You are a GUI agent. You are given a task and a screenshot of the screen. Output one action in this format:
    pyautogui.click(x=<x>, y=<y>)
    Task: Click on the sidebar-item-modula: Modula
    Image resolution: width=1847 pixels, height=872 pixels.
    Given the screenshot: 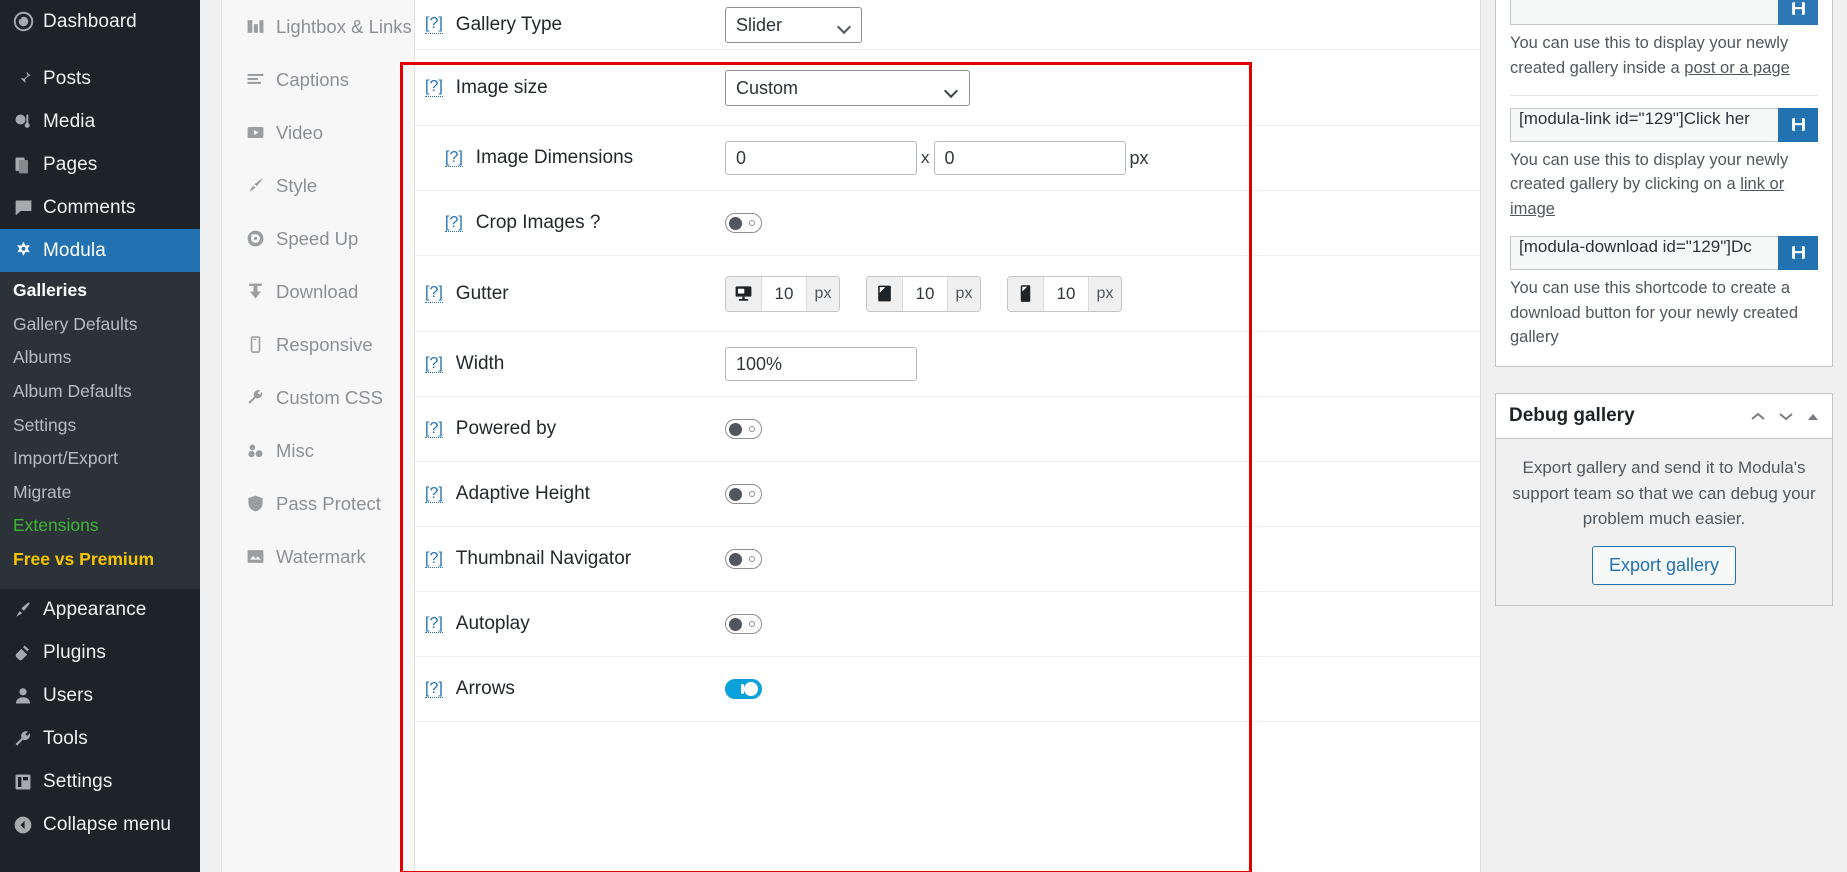 What is the action you would take?
    pyautogui.click(x=100, y=250)
    